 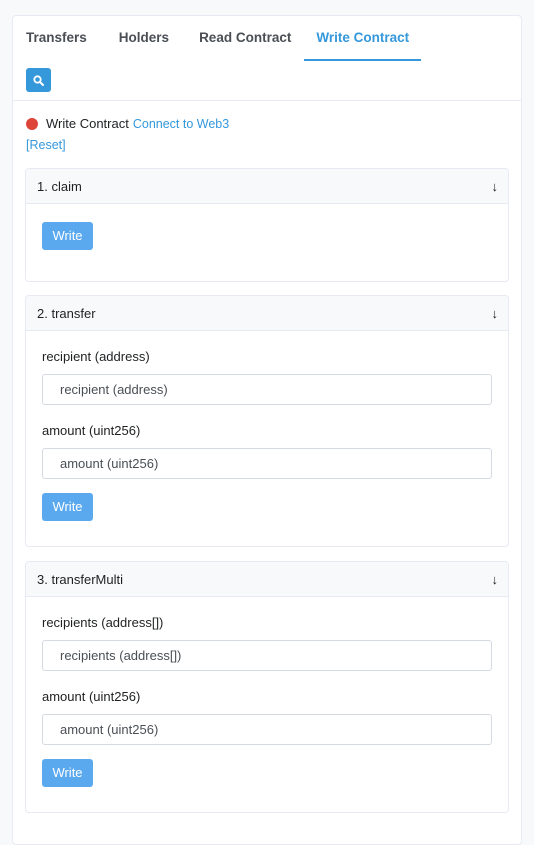 What do you see at coordinates (66, 313) in the screenshot?
I see `section-title: 2. transfer` at bounding box center [66, 313].